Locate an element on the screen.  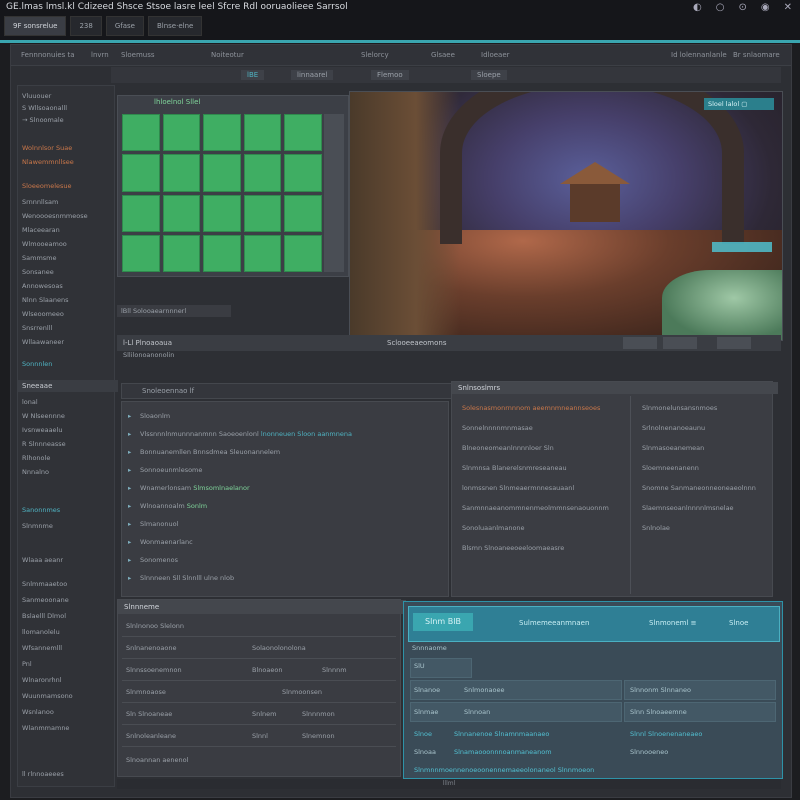
property-value: Slaemnseoanlnnnnlmsnelae is located at coordinates (688, 508).